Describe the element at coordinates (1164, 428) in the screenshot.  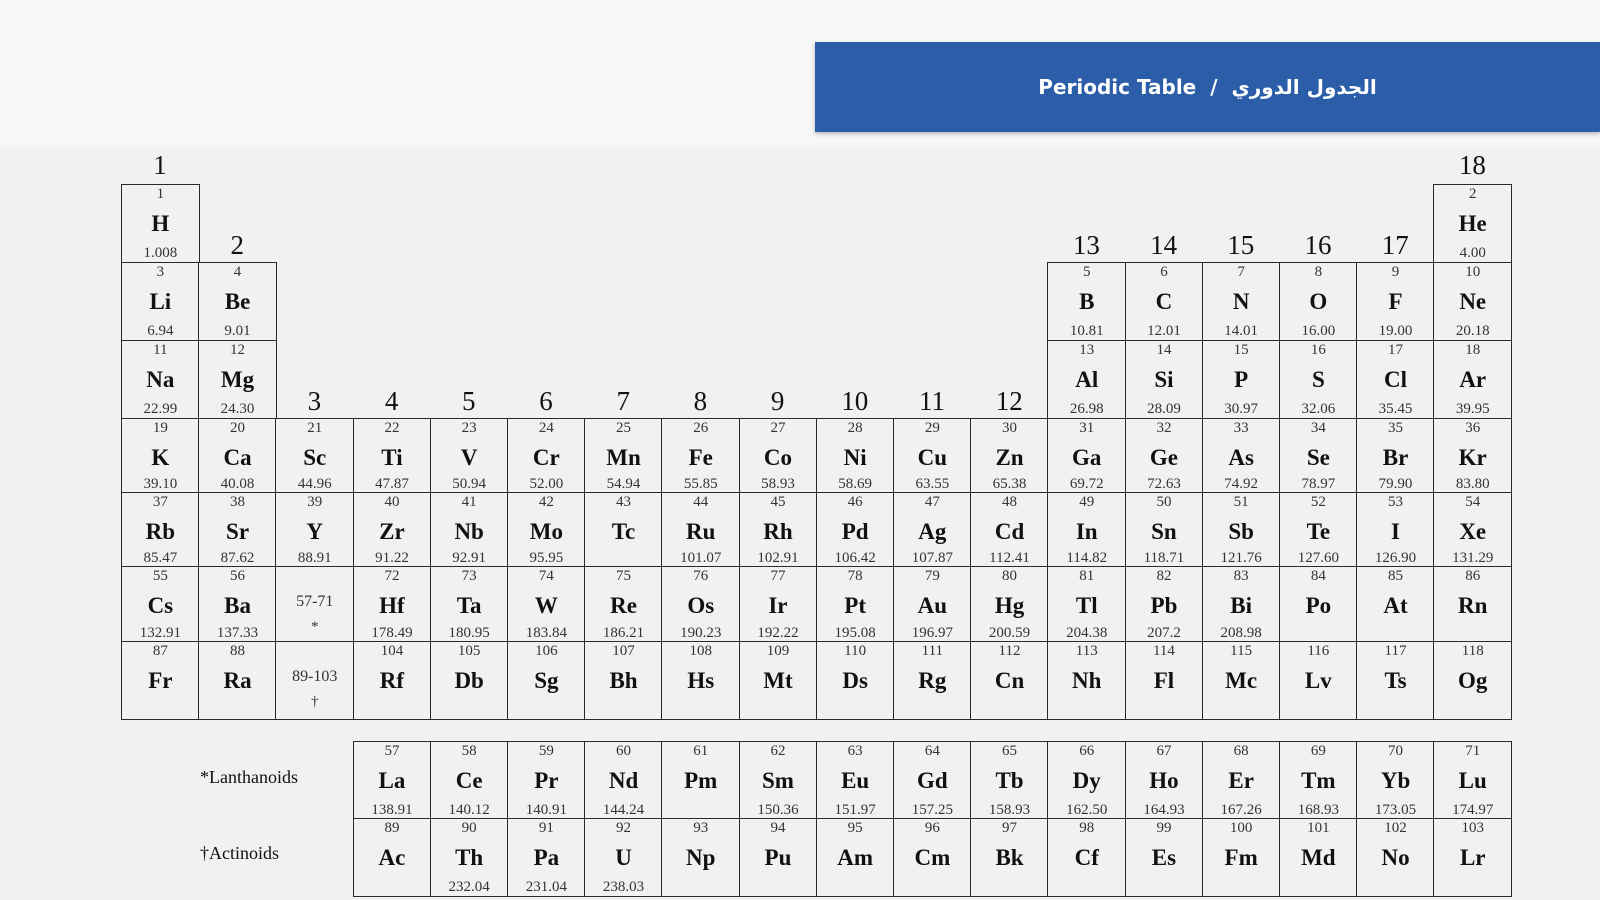
I see `atomic-number: 32` at that location.